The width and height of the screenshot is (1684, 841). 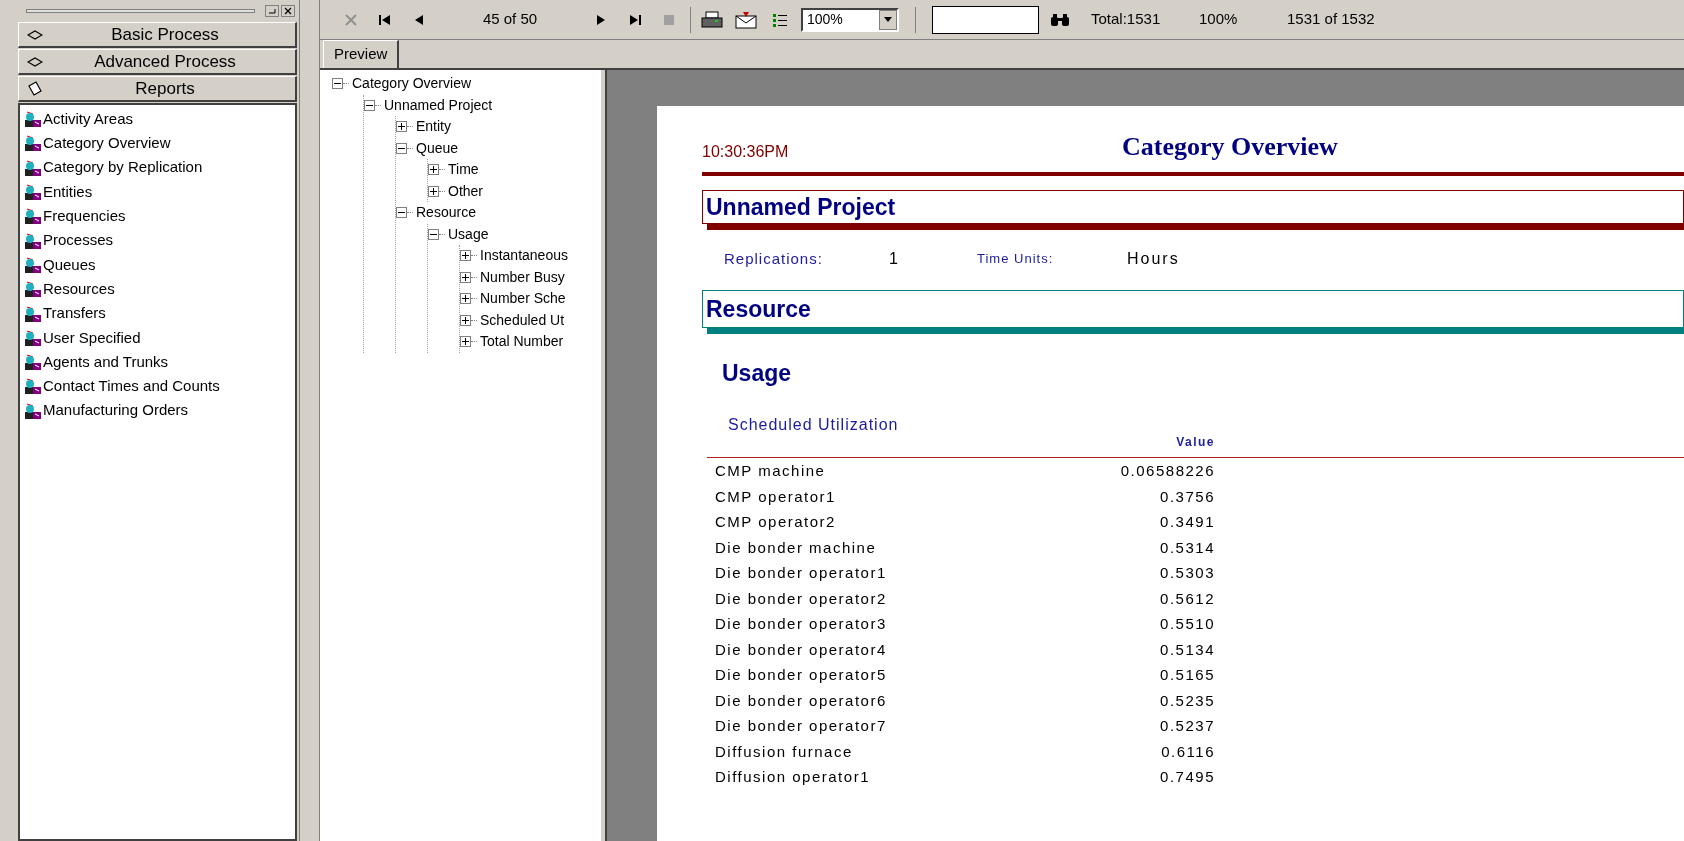 What do you see at coordinates (888, 19) in the screenshot?
I see `dropdown-arrow-icon` at bounding box center [888, 19].